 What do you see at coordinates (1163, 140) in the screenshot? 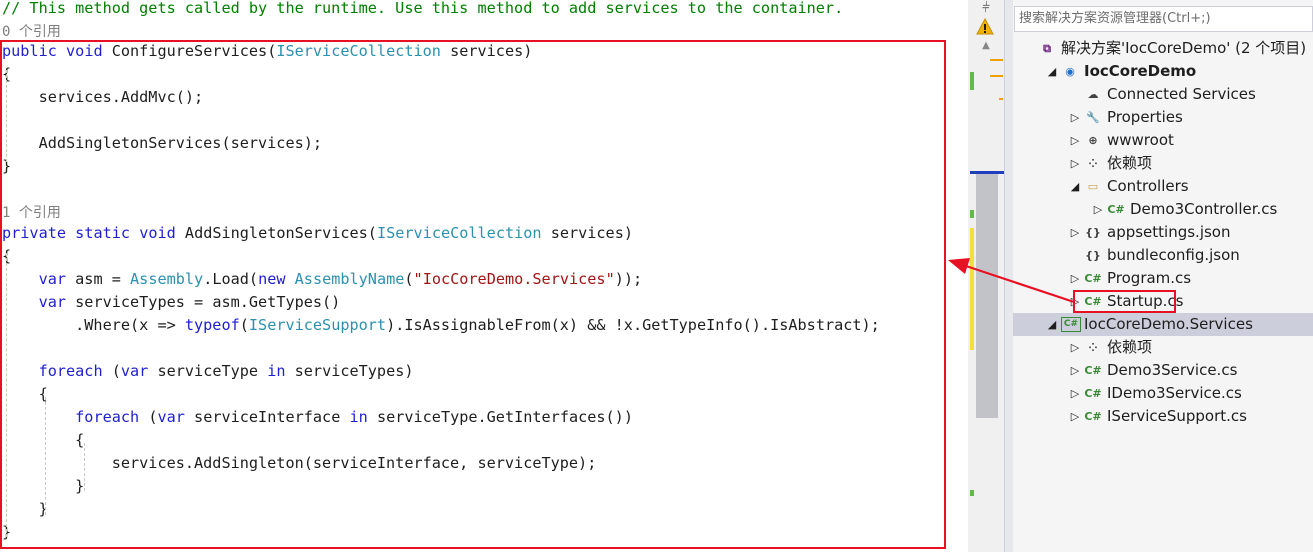
I see `tree-item: ▷ ⊕ wwwroot` at bounding box center [1163, 140].